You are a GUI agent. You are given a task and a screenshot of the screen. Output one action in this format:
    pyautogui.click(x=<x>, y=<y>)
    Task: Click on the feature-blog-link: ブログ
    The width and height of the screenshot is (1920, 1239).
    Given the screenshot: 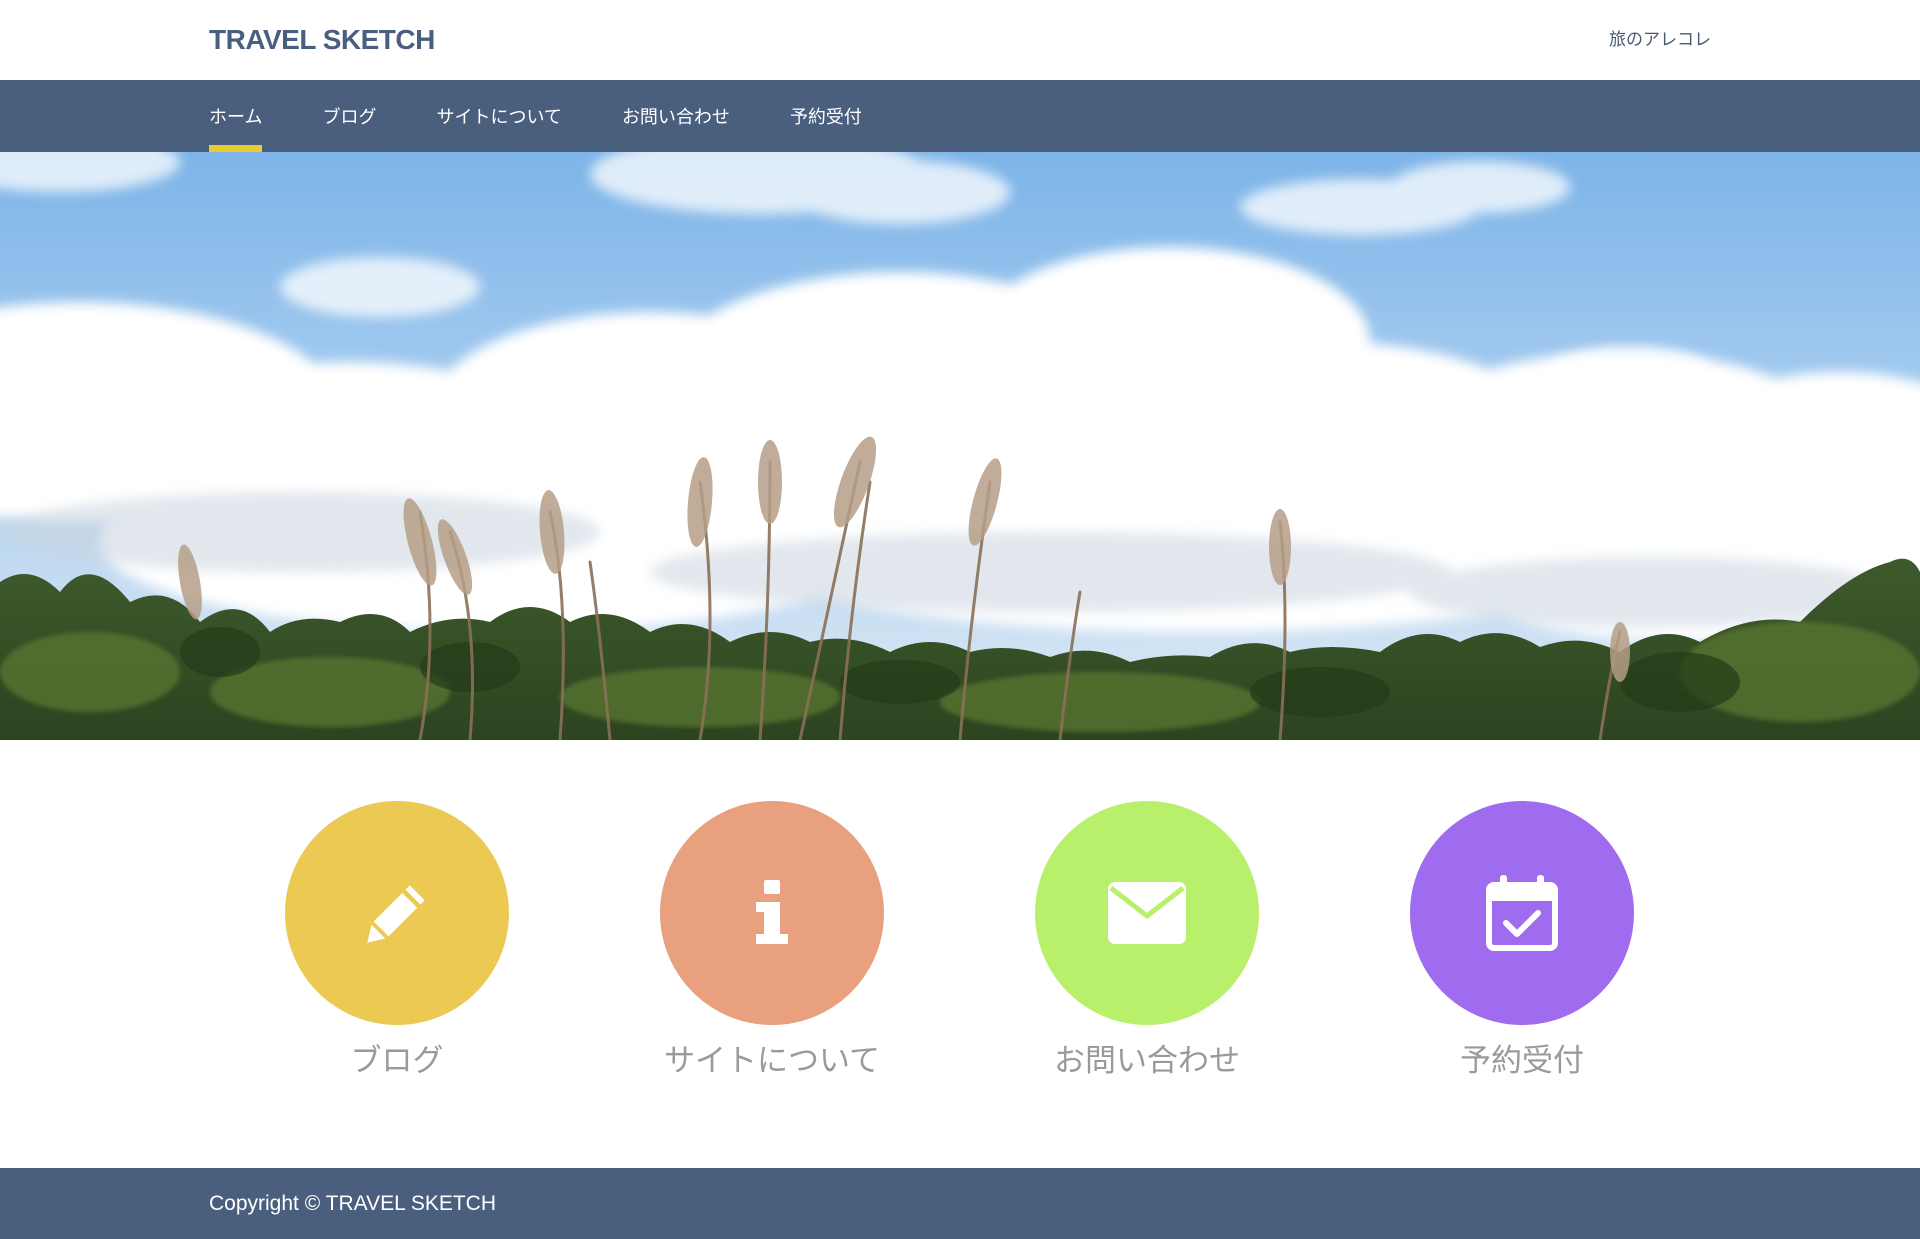 What is the action you would take?
    pyautogui.click(x=397, y=951)
    